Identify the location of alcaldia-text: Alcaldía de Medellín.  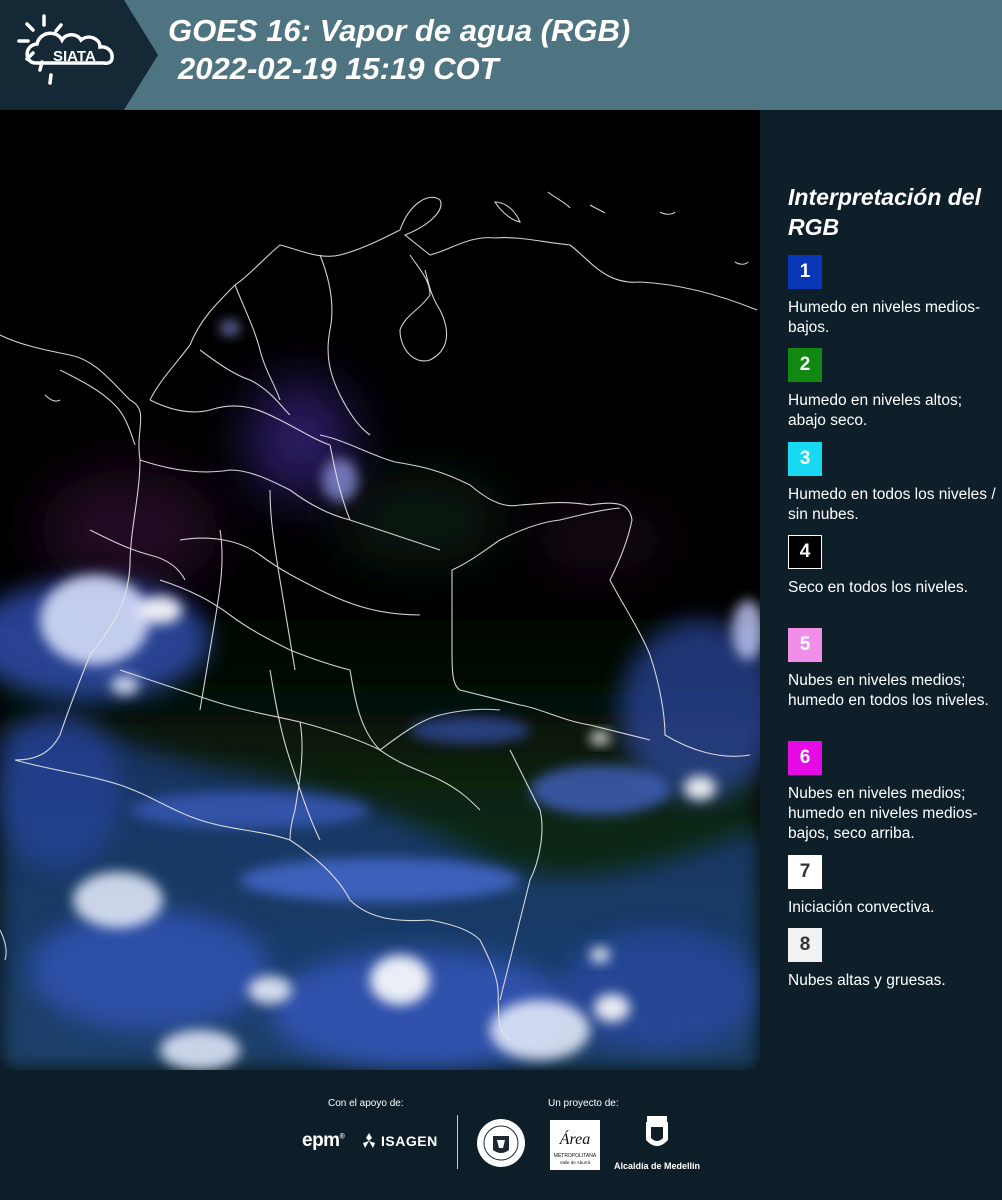
(657, 1166).